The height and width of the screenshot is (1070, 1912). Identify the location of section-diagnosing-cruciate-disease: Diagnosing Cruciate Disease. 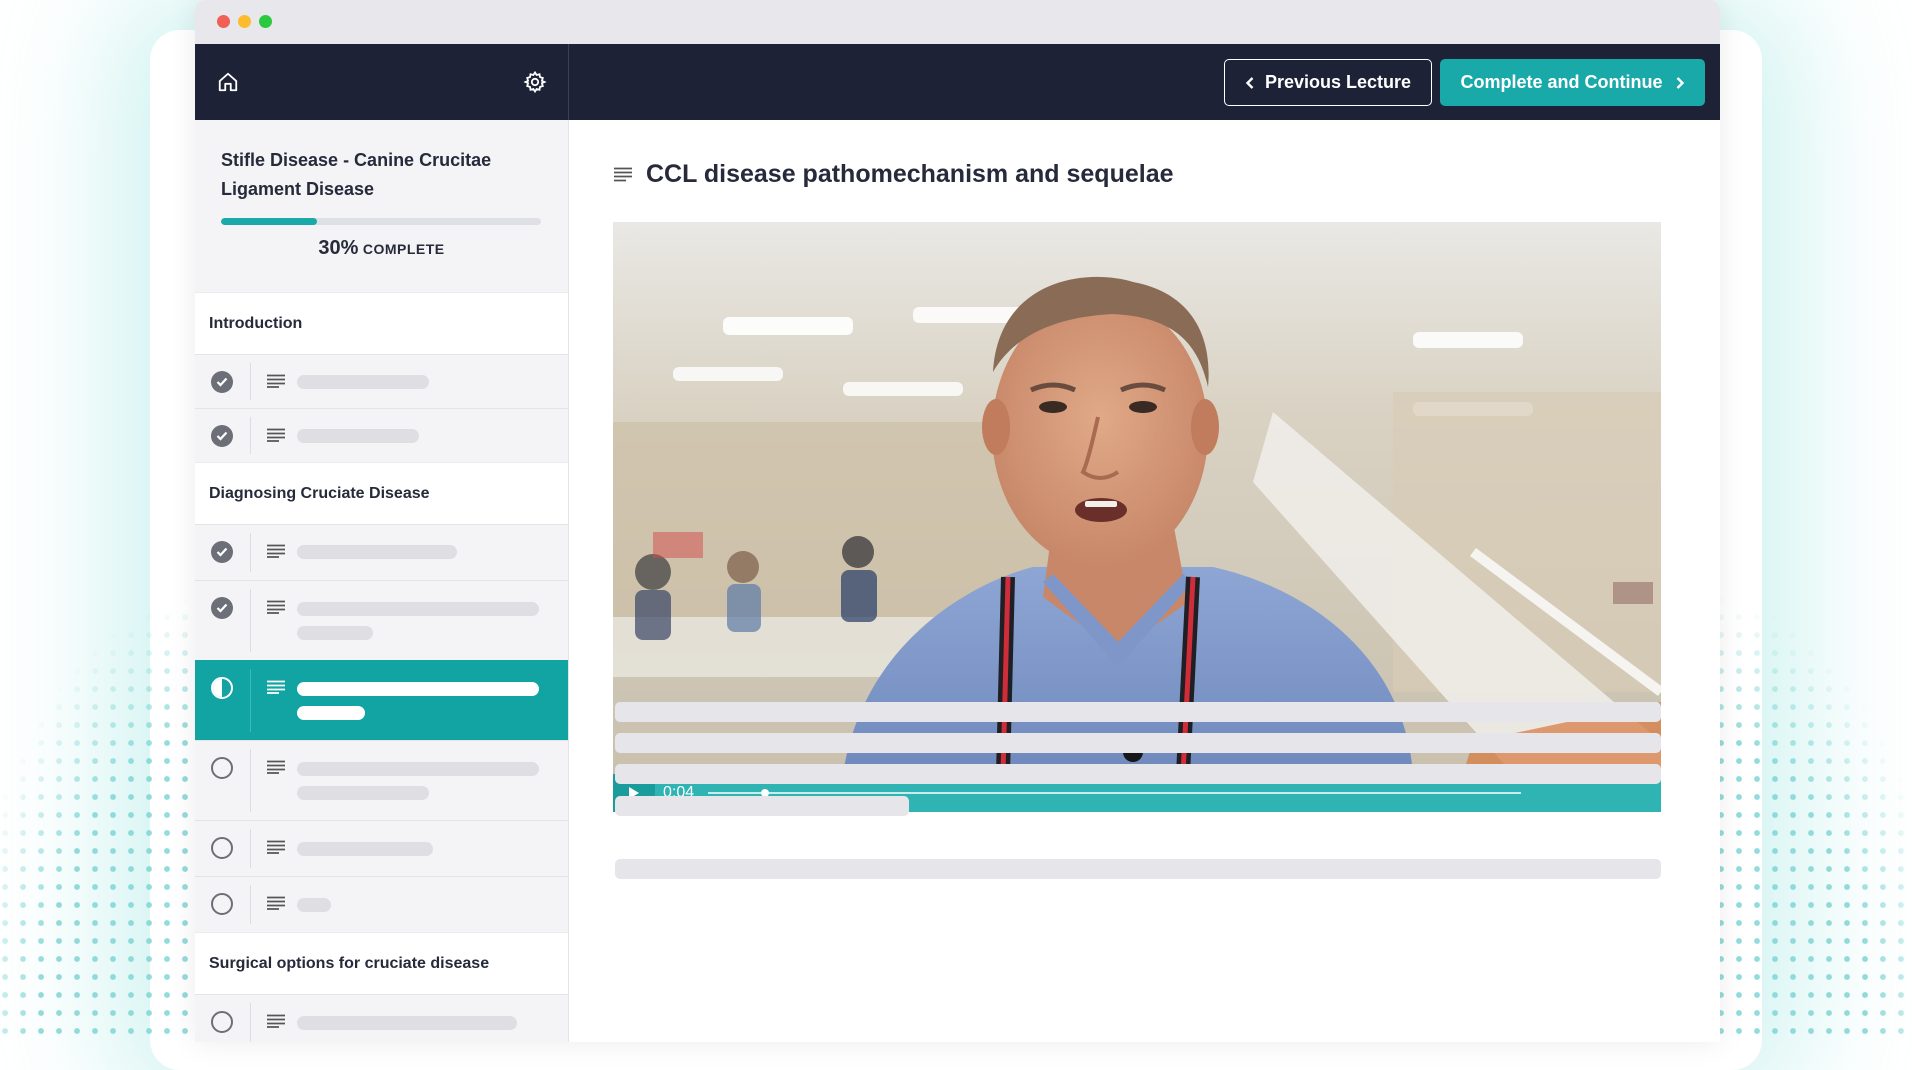
(381, 493).